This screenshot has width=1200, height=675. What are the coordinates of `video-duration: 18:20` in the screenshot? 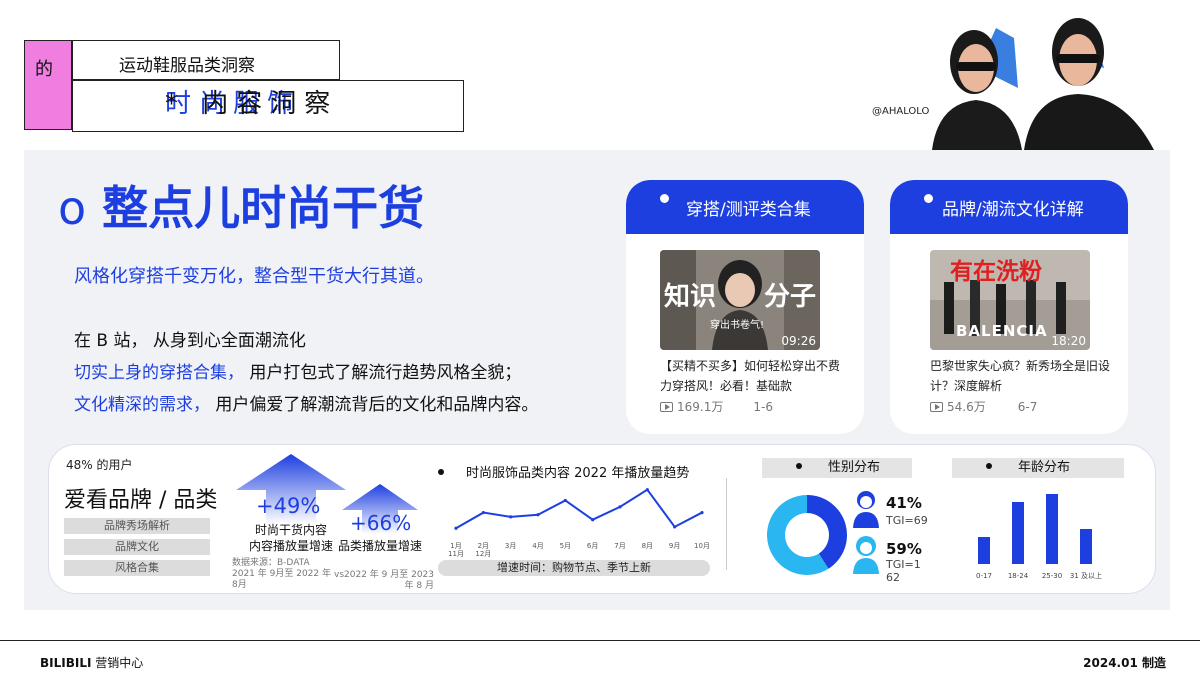 It's located at (1068, 341).